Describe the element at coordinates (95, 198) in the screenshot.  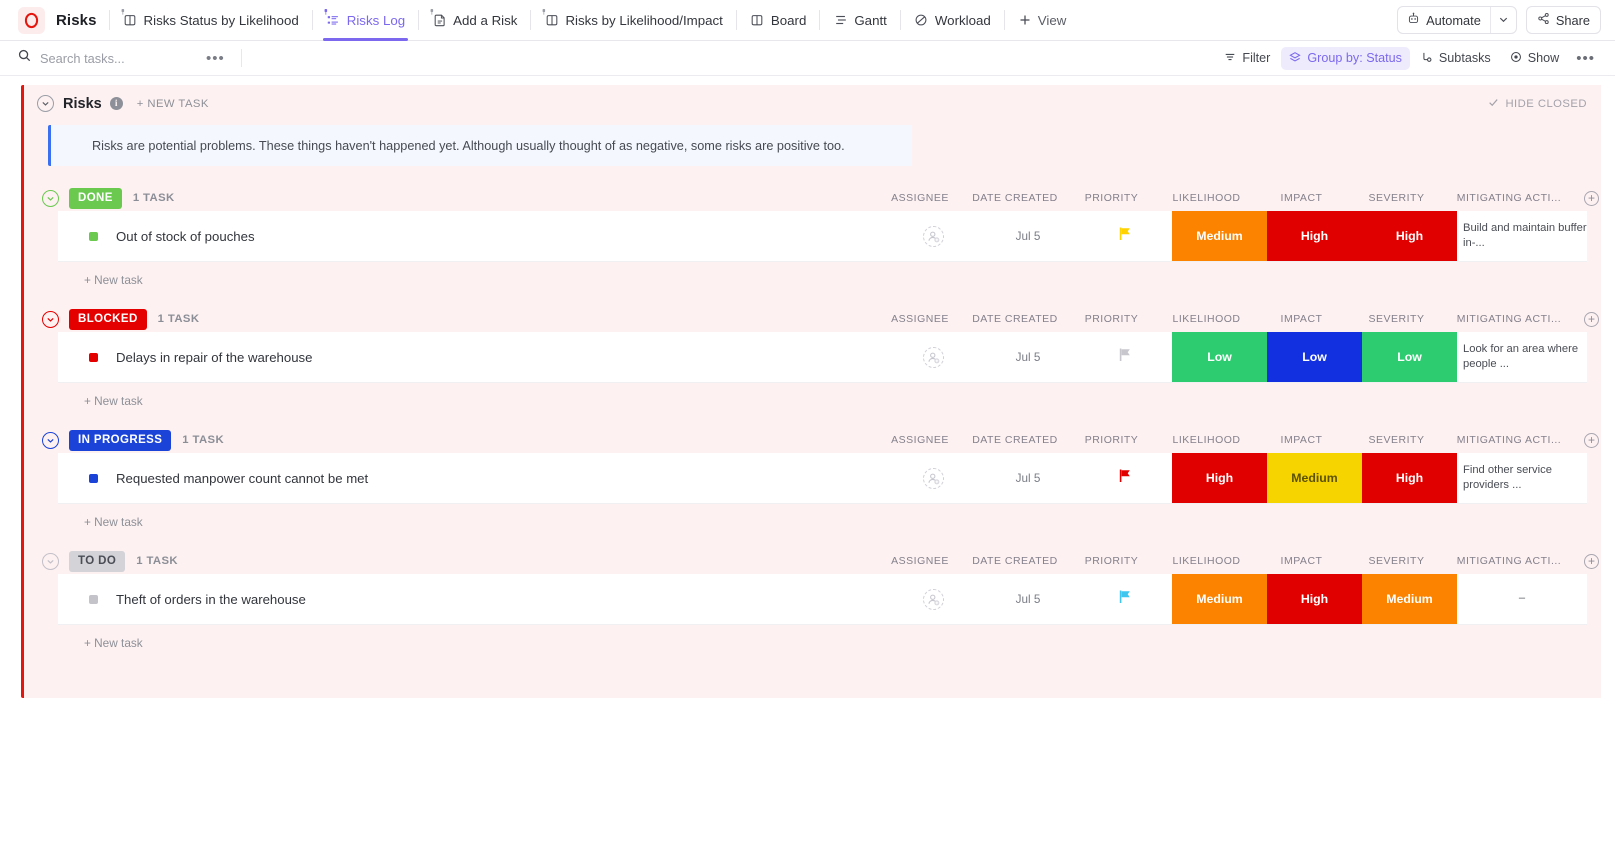
I see `status-chip: DONE` at that location.